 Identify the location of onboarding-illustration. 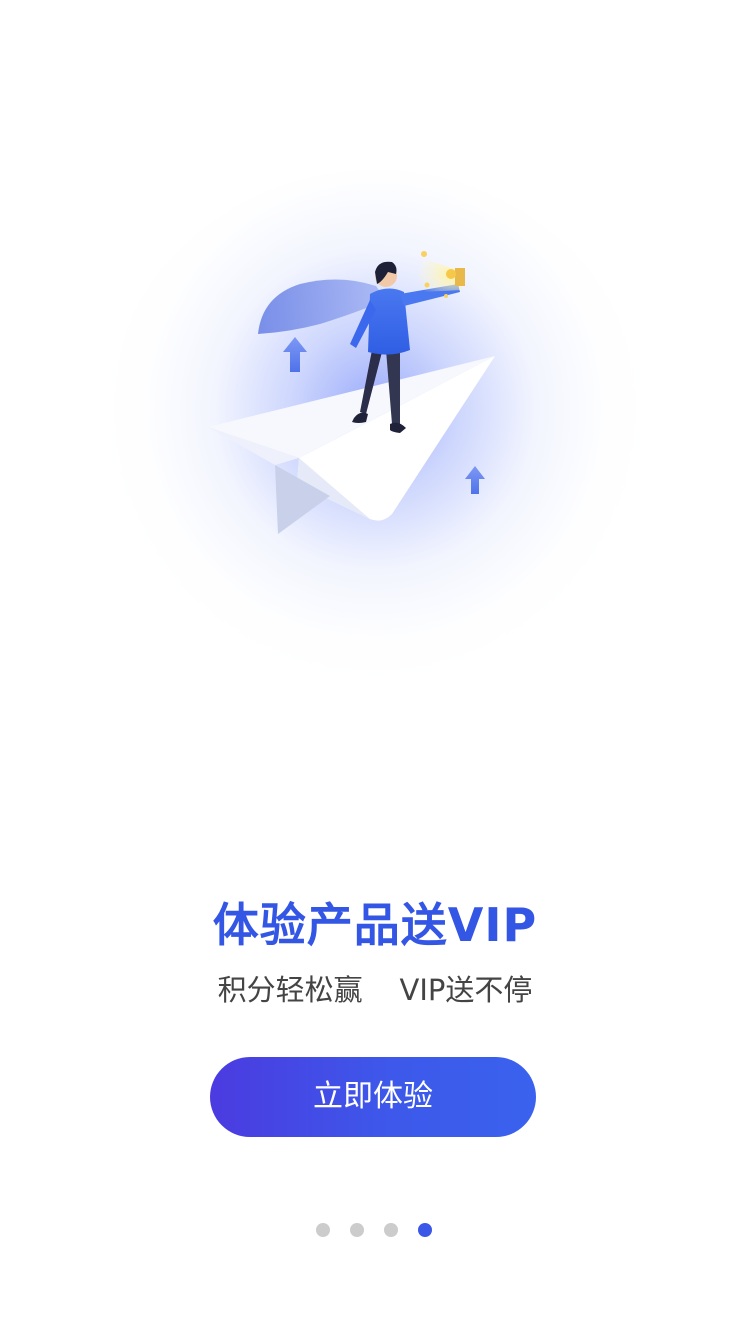
(351, 392).